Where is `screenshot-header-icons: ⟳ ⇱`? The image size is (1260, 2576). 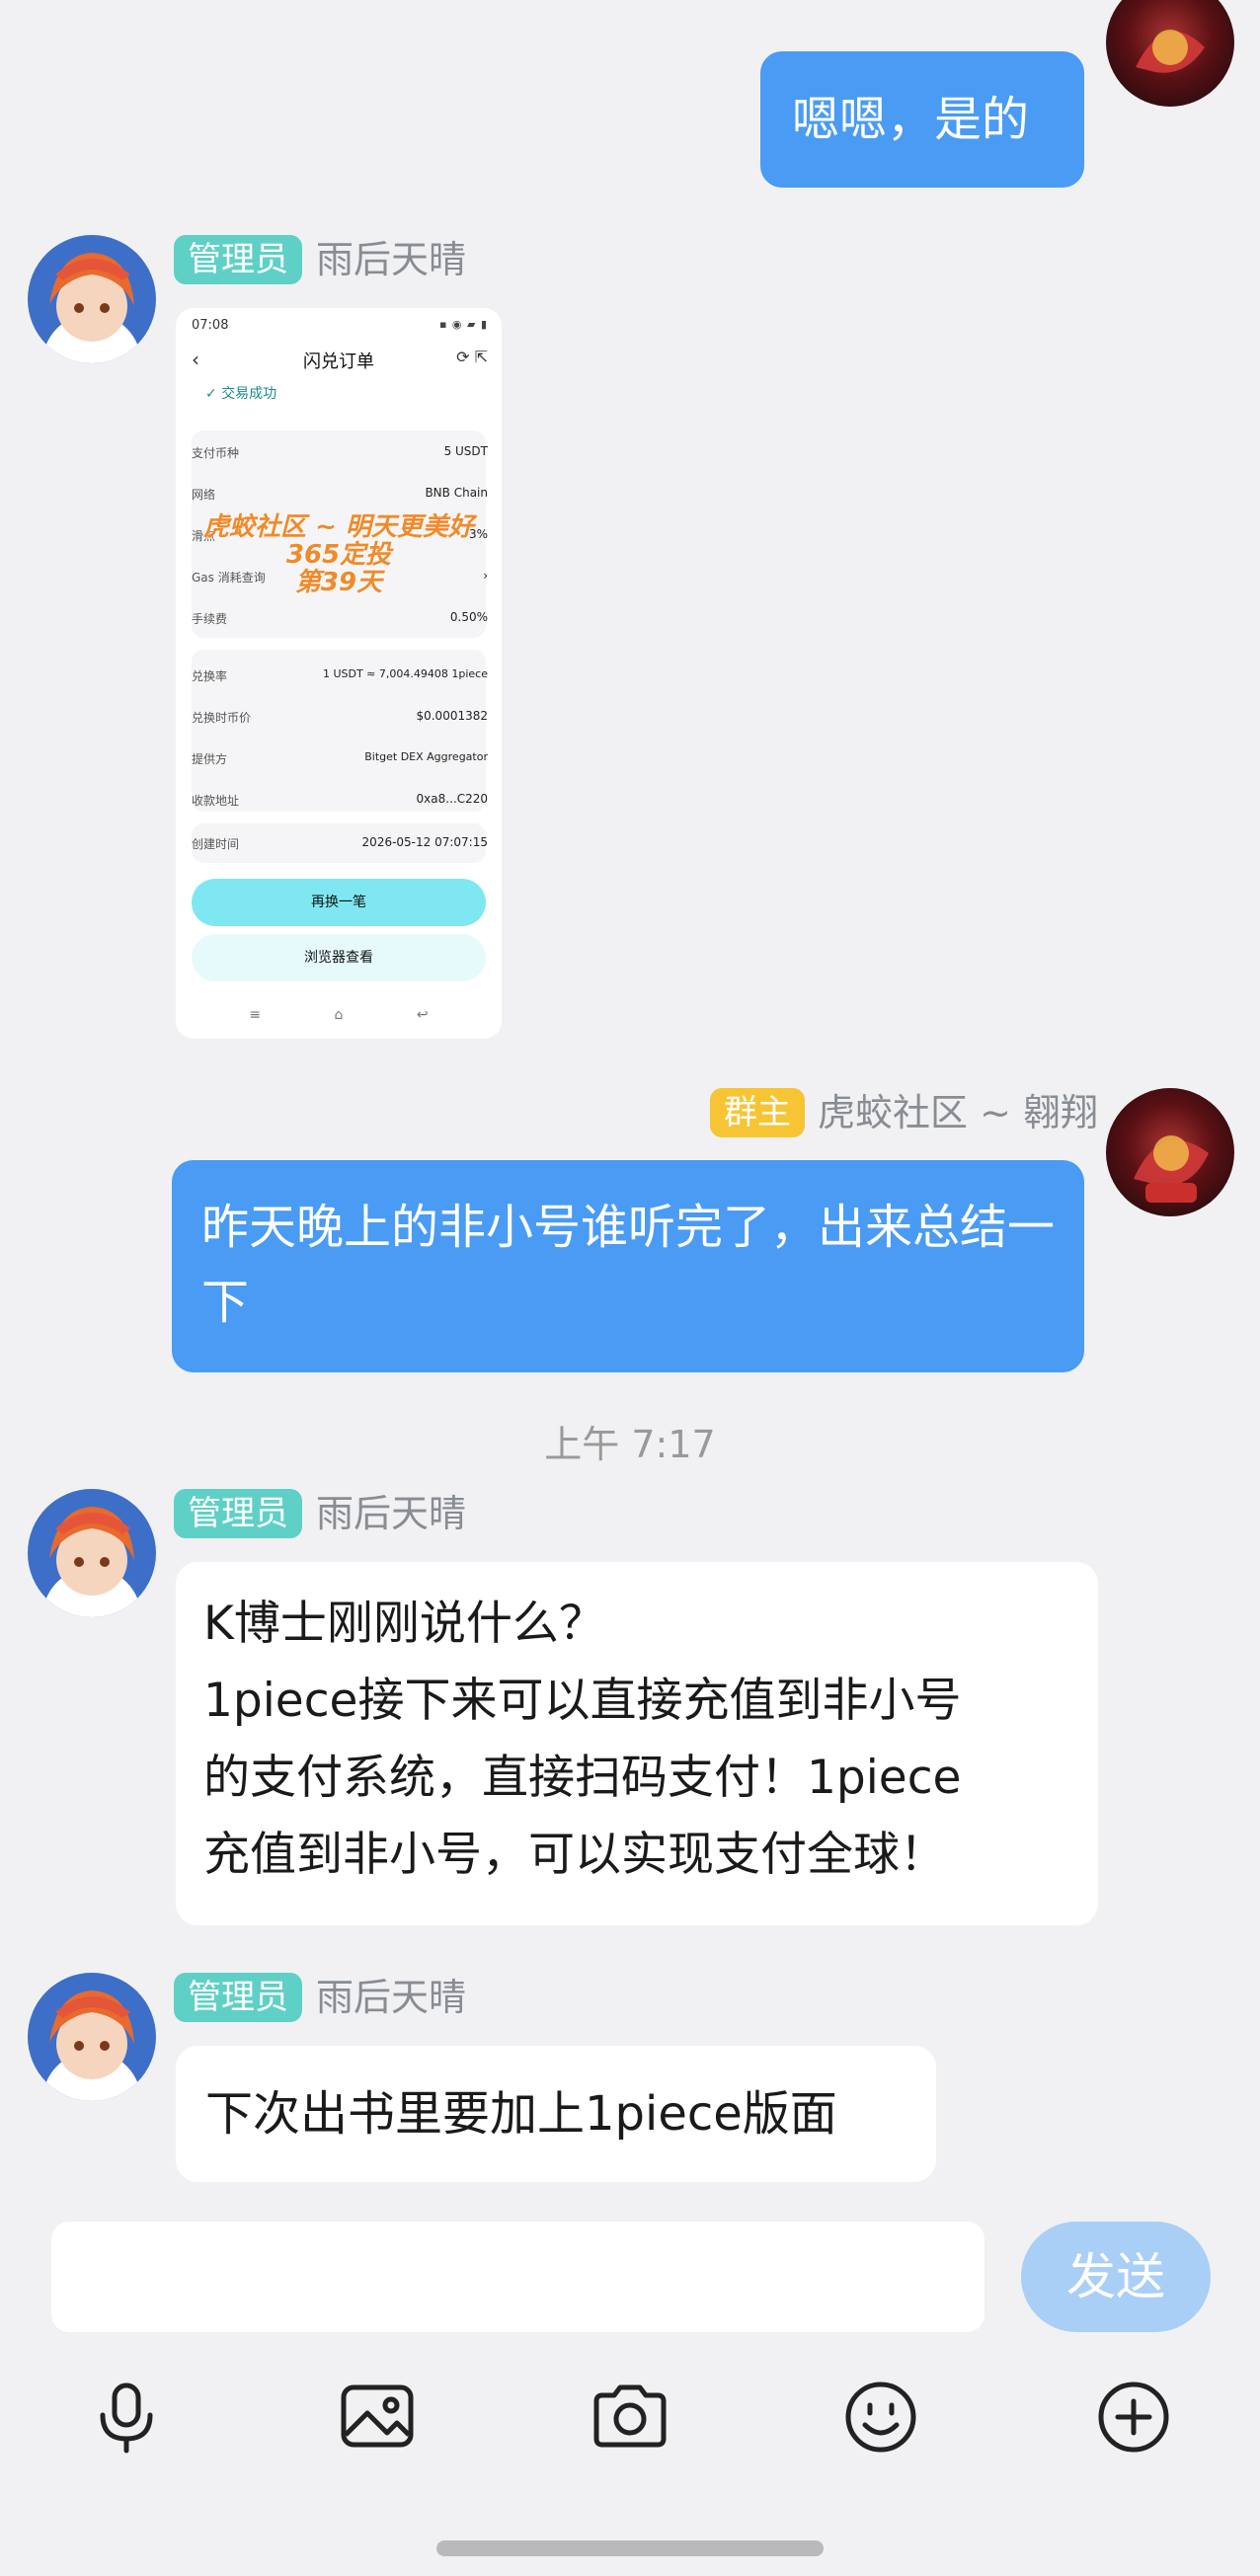
screenshot-header-icons: ⟳ ⇱ is located at coordinates (472, 357).